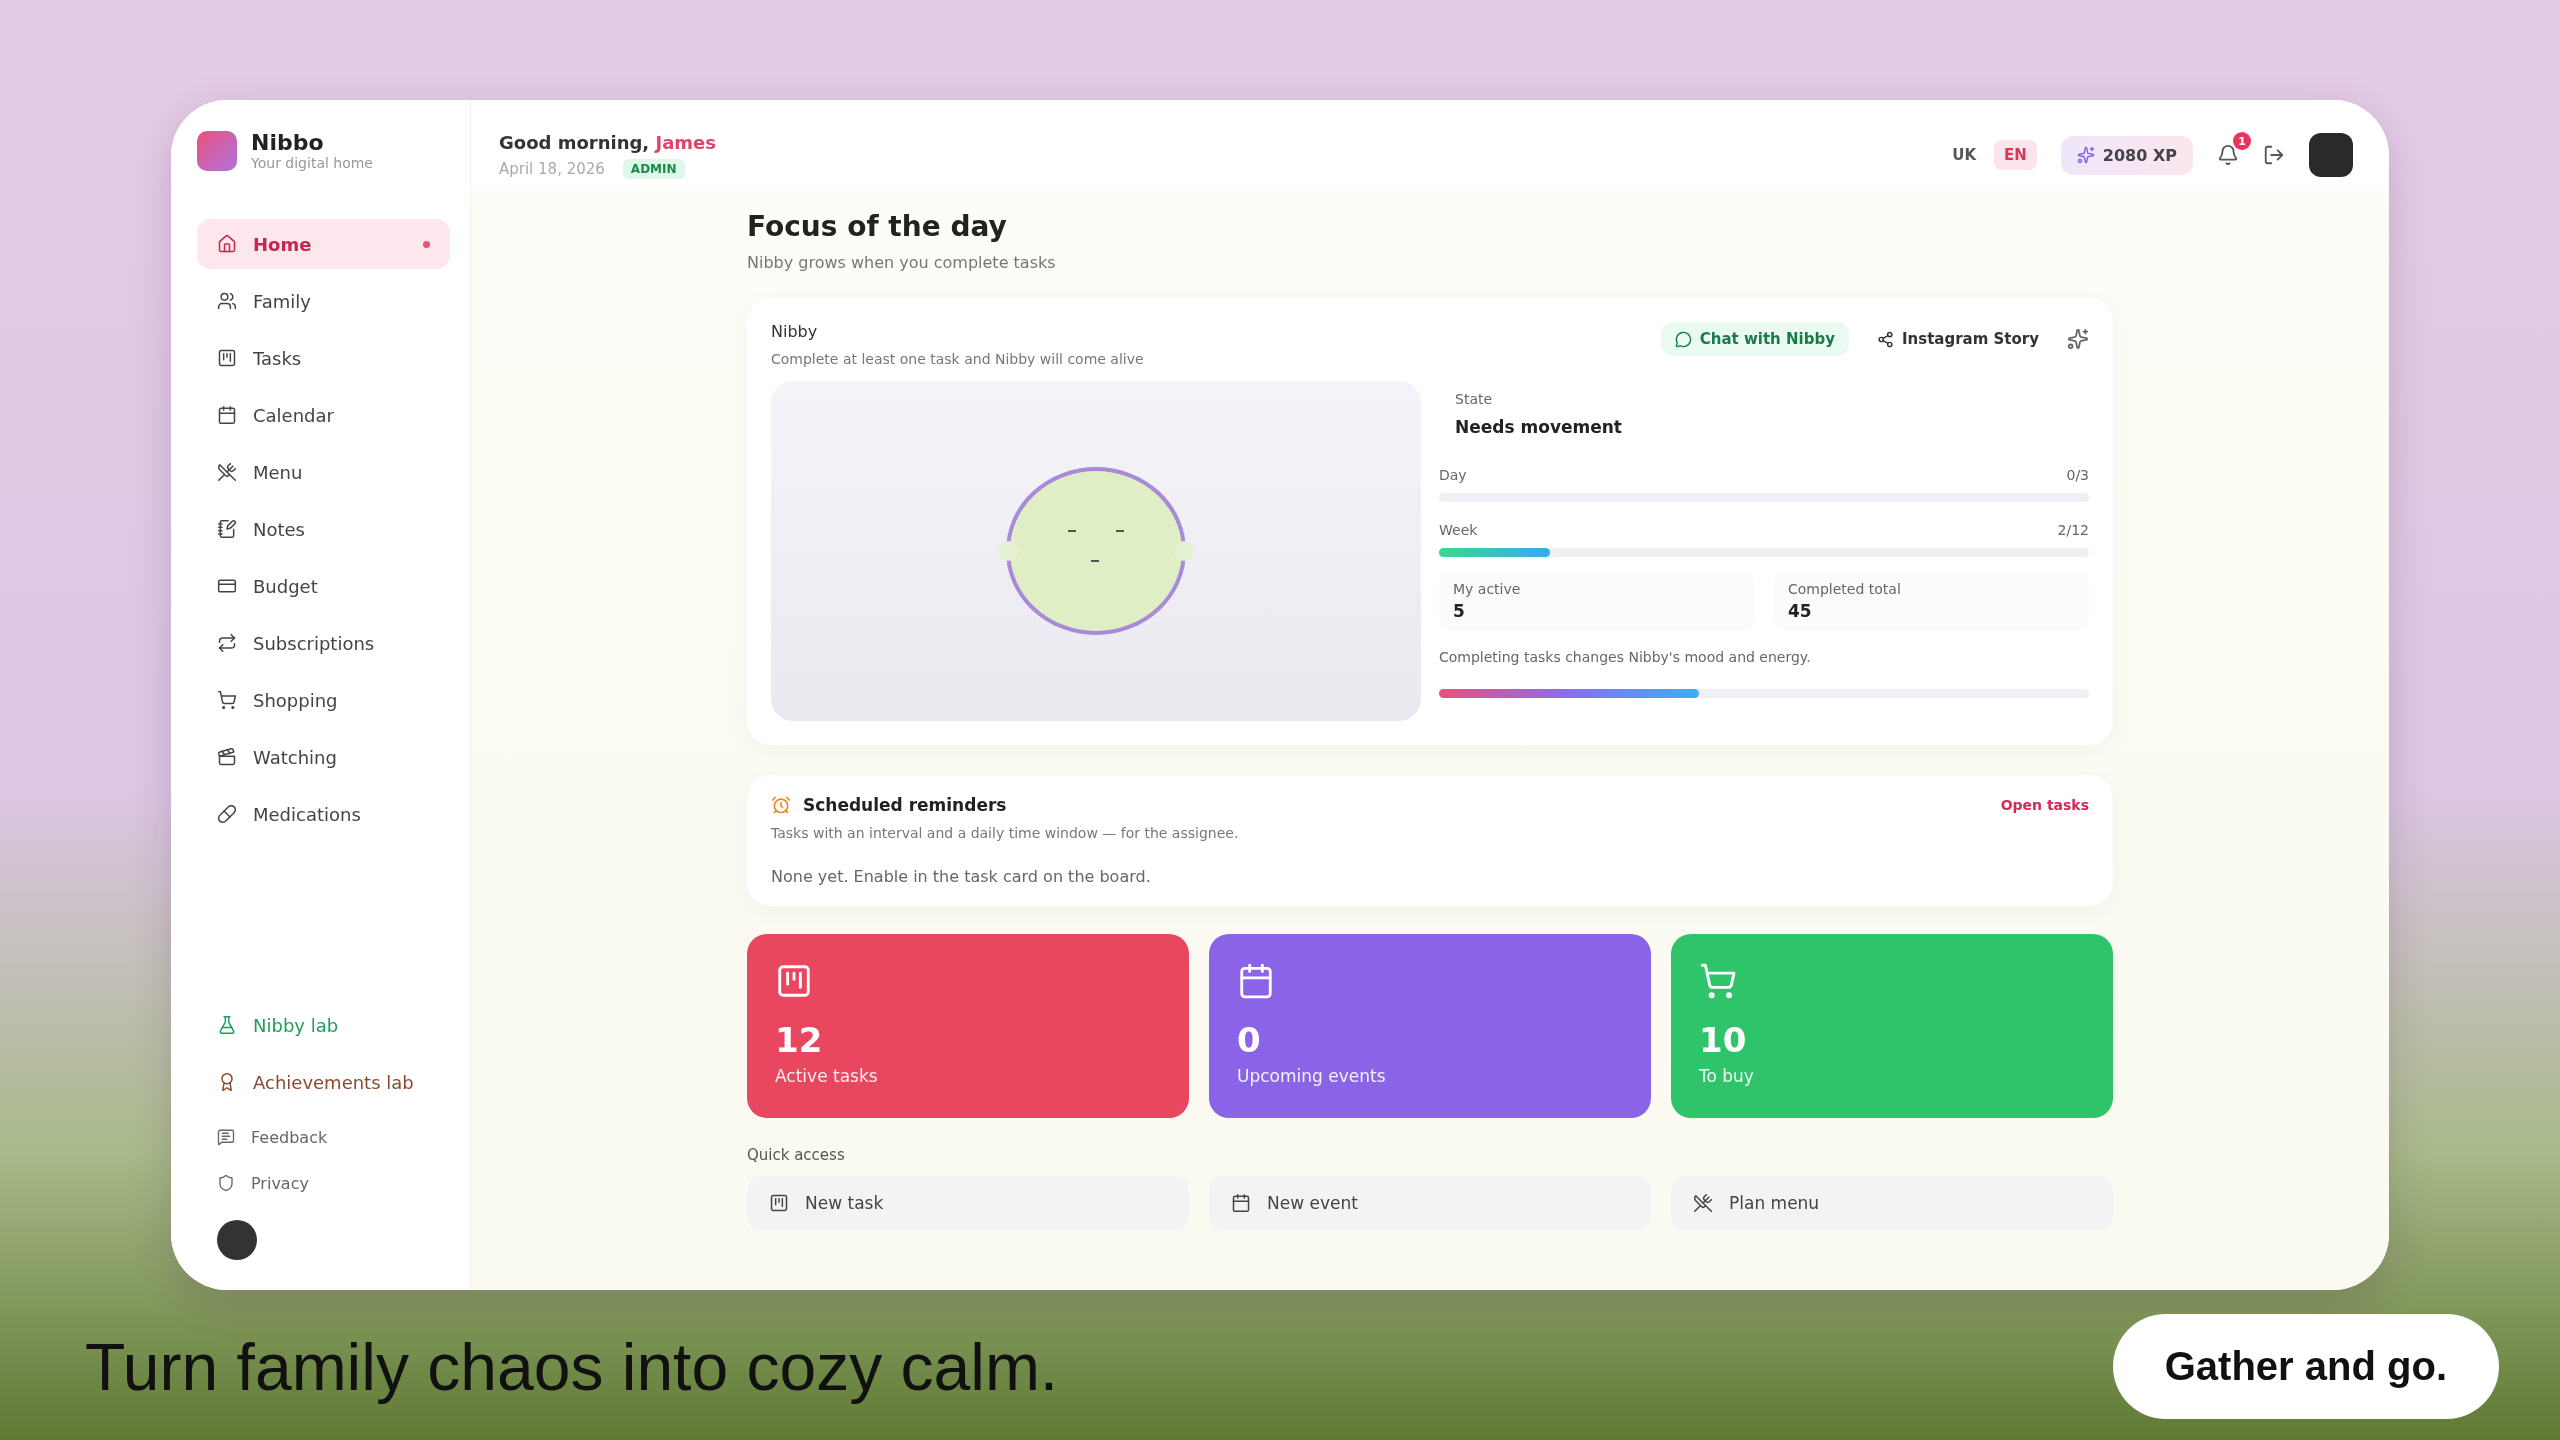 This screenshot has width=2560, height=1440. What do you see at coordinates (227, 586) in the screenshot?
I see `card-icon` at bounding box center [227, 586].